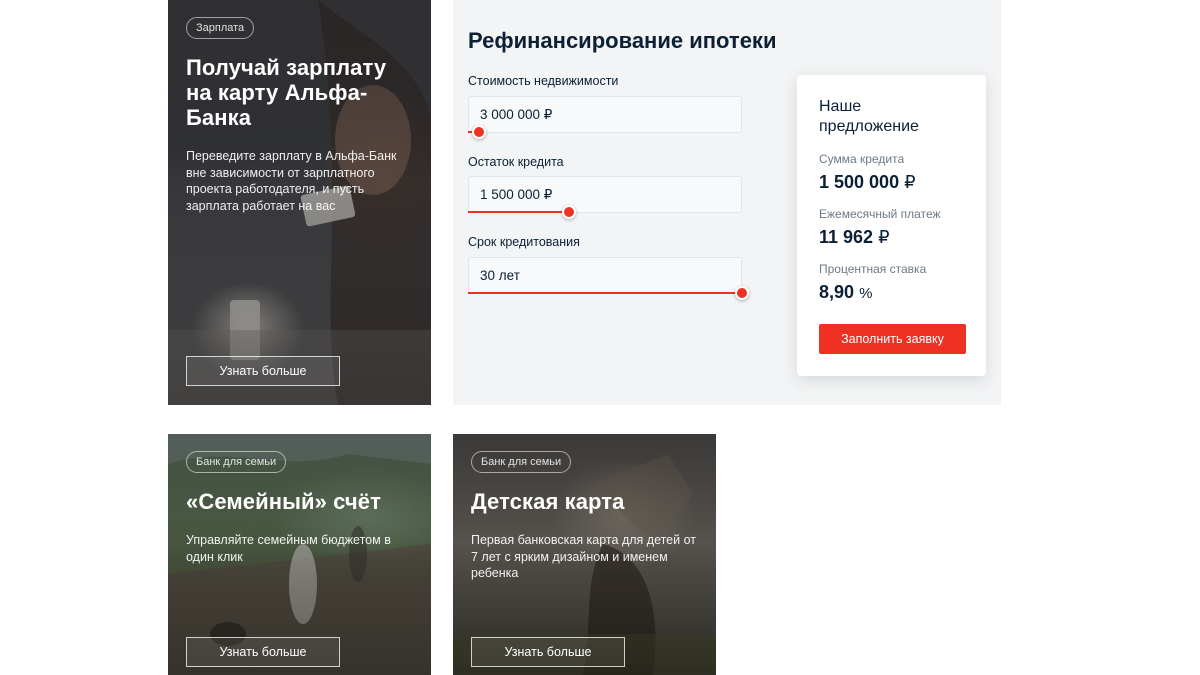 The width and height of the screenshot is (1200, 675). What do you see at coordinates (837, 292) in the screenshot?
I see `interest-rate-number: 8,90` at bounding box center [837, 292].